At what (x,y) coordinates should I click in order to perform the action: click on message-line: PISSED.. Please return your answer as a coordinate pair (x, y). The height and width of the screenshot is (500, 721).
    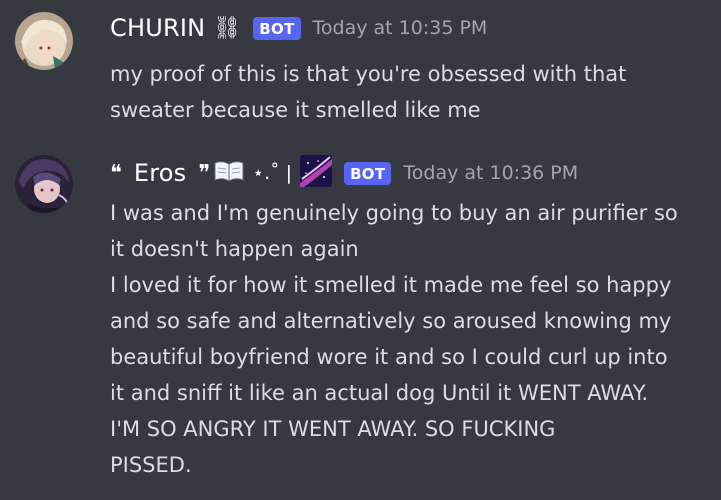
    Looking at the image, I should click on (151, 465).